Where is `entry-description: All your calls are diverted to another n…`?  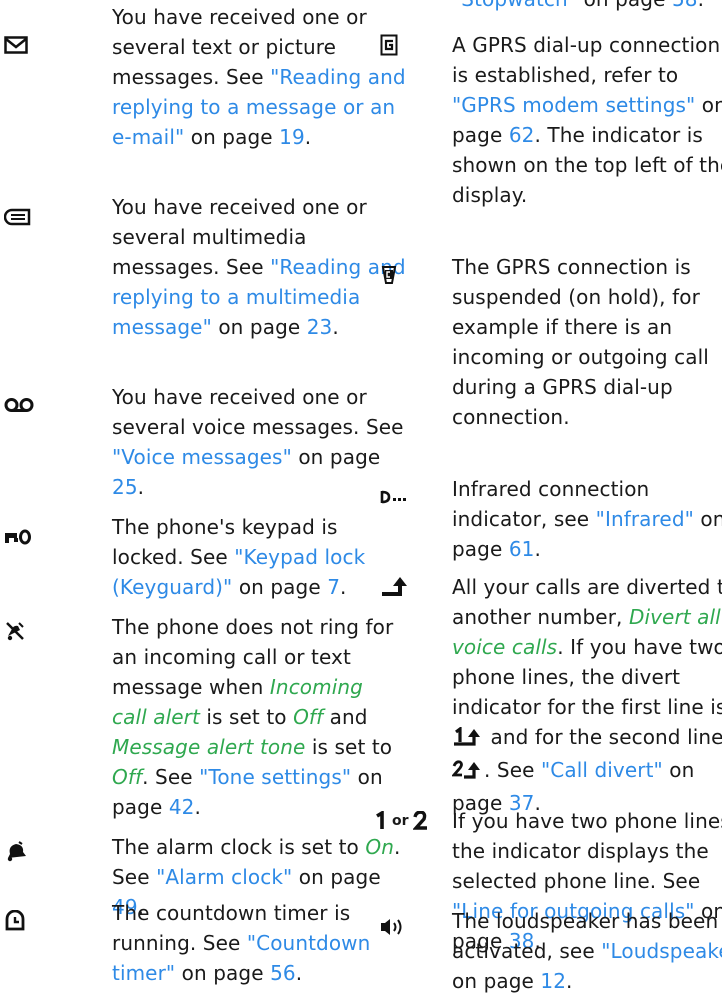 entry-description: All your calls are diverted to another n… is located at coordinates (586, 695).